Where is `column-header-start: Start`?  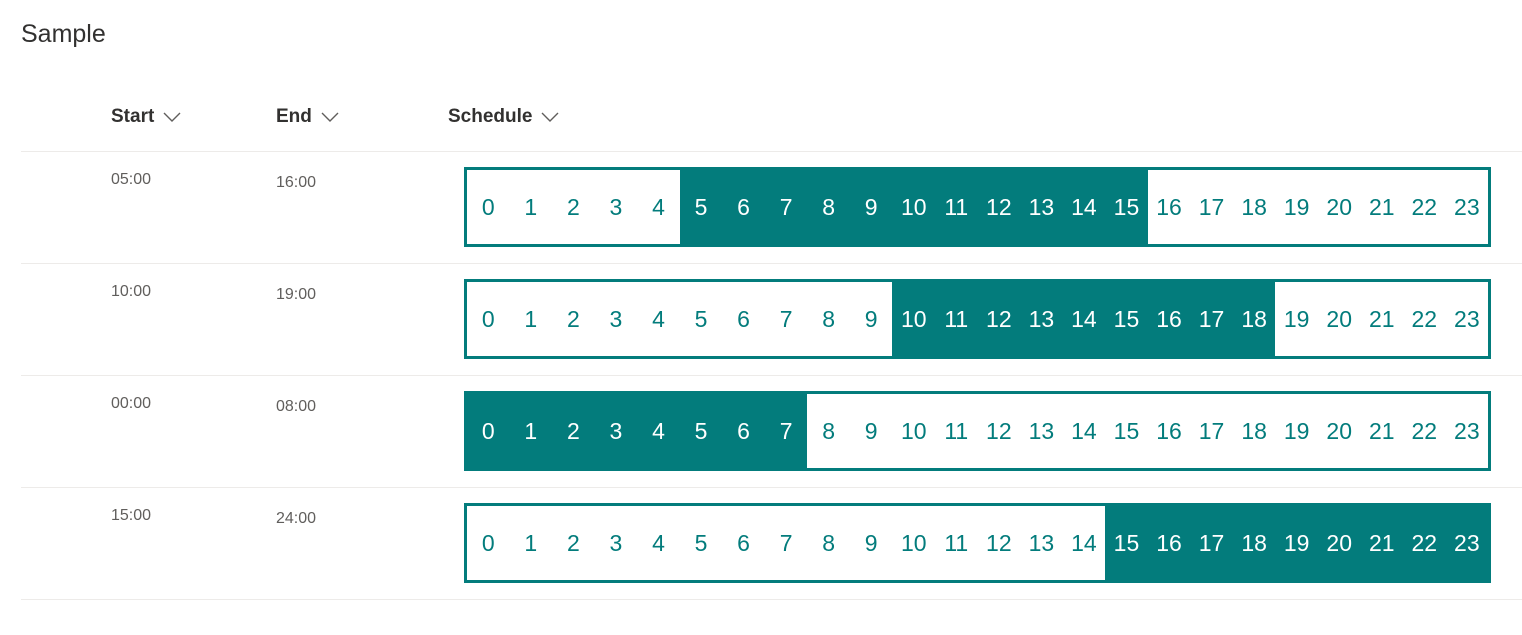
column-header-start: Start is located at coordinates (146, 117).